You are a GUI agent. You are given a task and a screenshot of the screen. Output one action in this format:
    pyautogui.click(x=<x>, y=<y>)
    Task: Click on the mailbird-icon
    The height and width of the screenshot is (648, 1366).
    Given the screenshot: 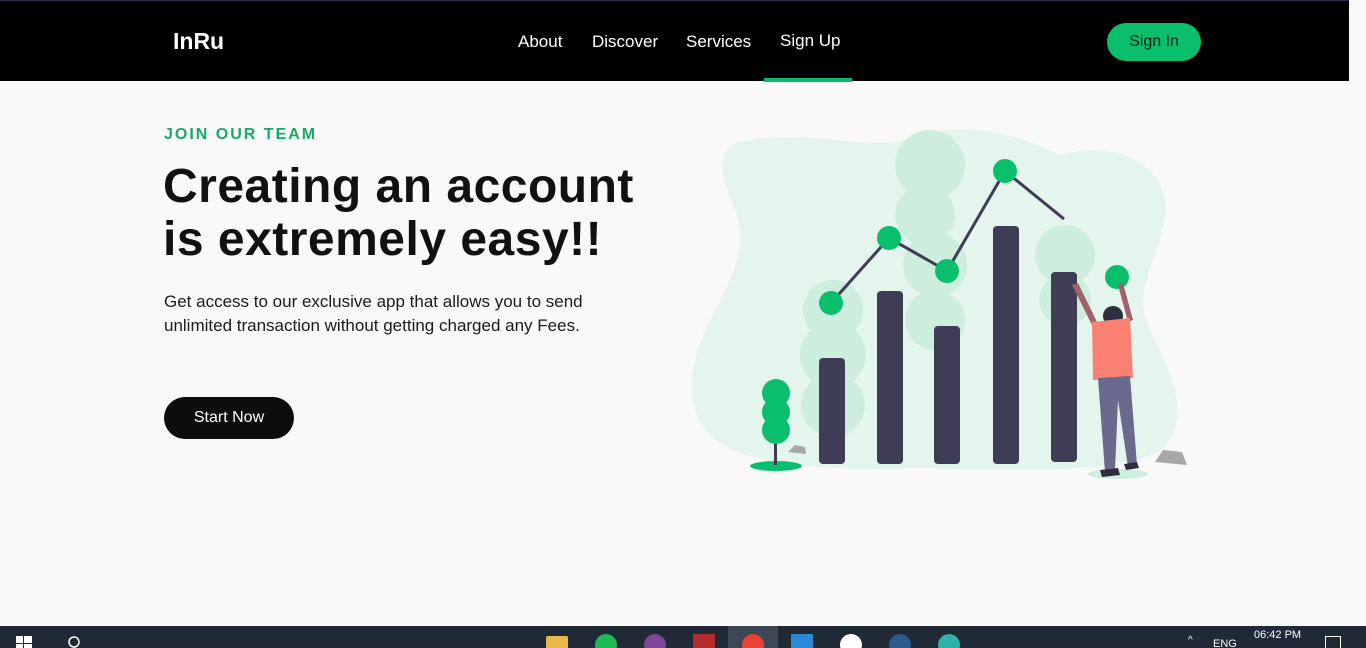 What is the action you would take?
    pyautogui.click(x=851, y=641)
    